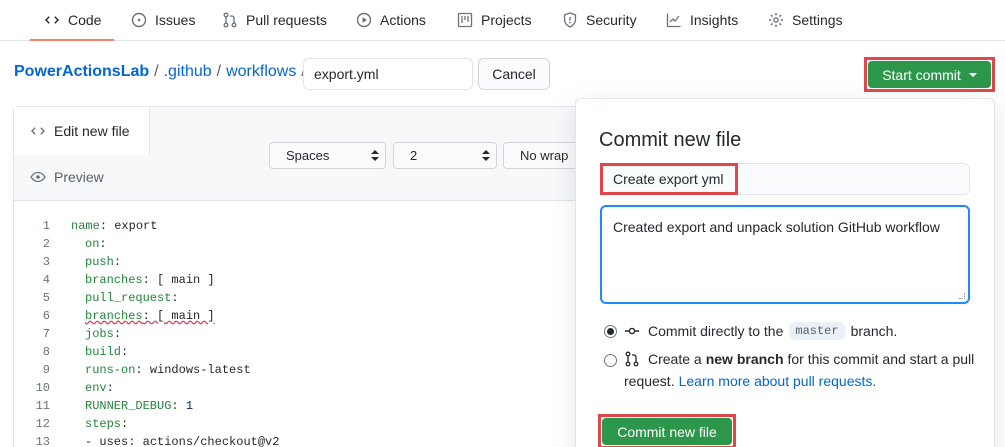  What do you see at coordinates (667, 431) in the screenshot?
I see `commit-new-file-button: Commit new file` at bounding box center [667, 431].